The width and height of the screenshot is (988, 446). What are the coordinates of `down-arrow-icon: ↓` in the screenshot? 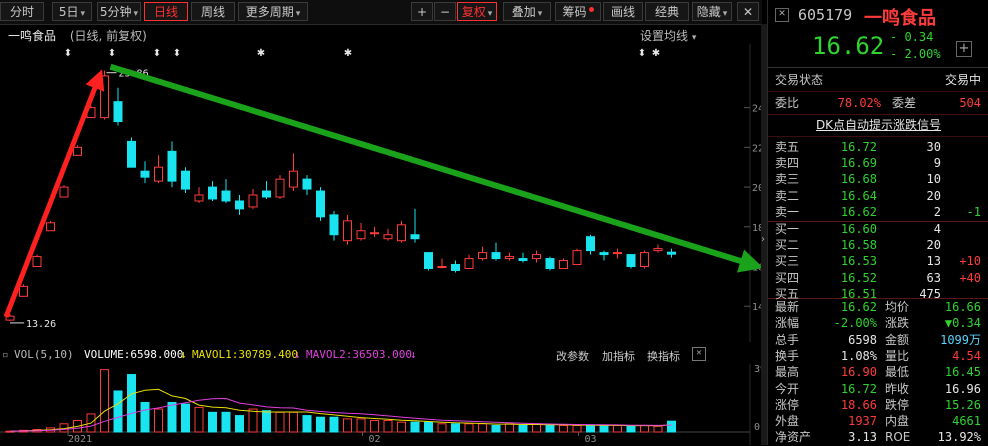 It's located at (297, 354).